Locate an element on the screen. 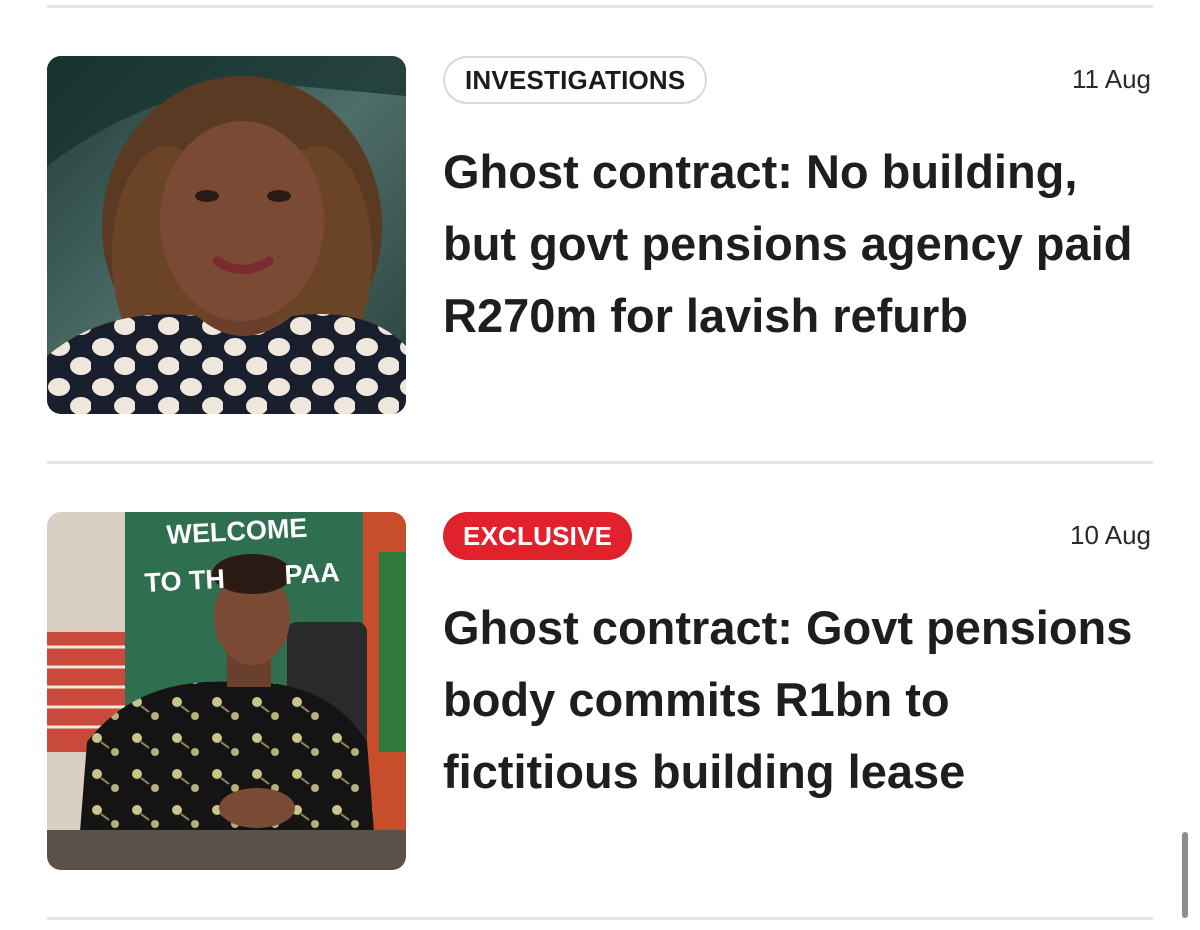  article-thumbnail: WELCOME TO TH PAA is located at coordinates (226, 691).